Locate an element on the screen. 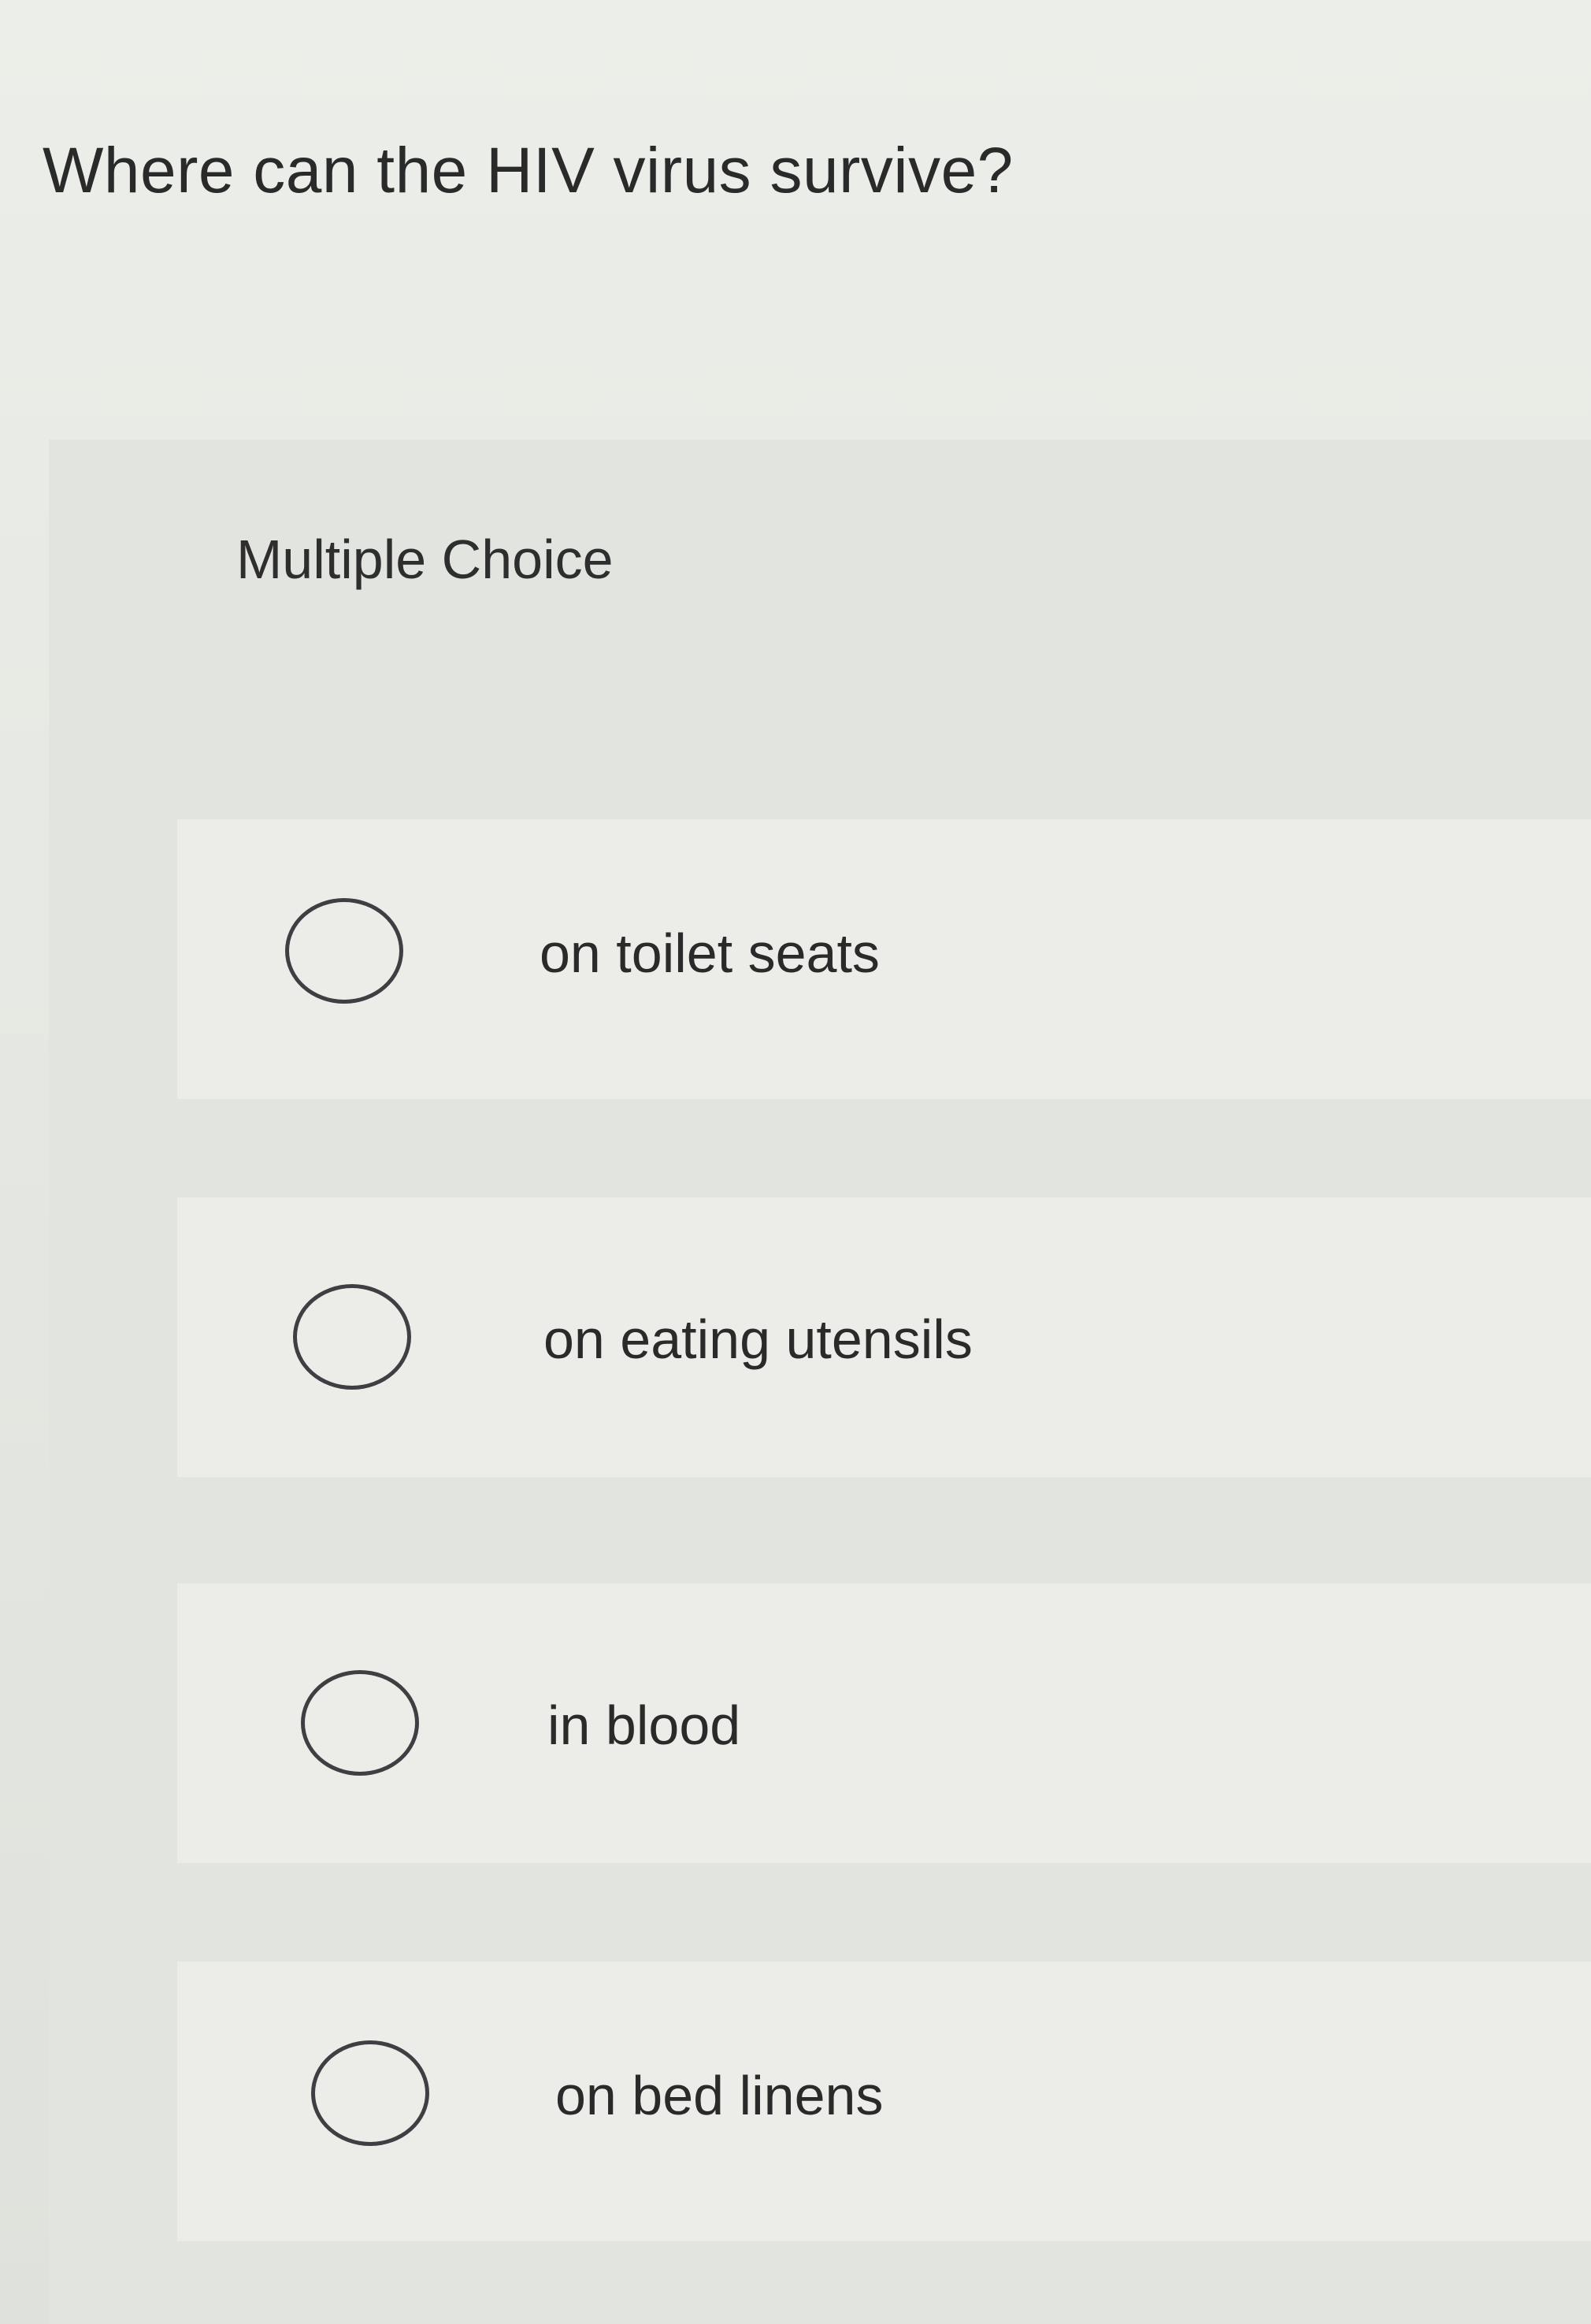  answer-option-label: in blood is located at coordinates (644, 1725).